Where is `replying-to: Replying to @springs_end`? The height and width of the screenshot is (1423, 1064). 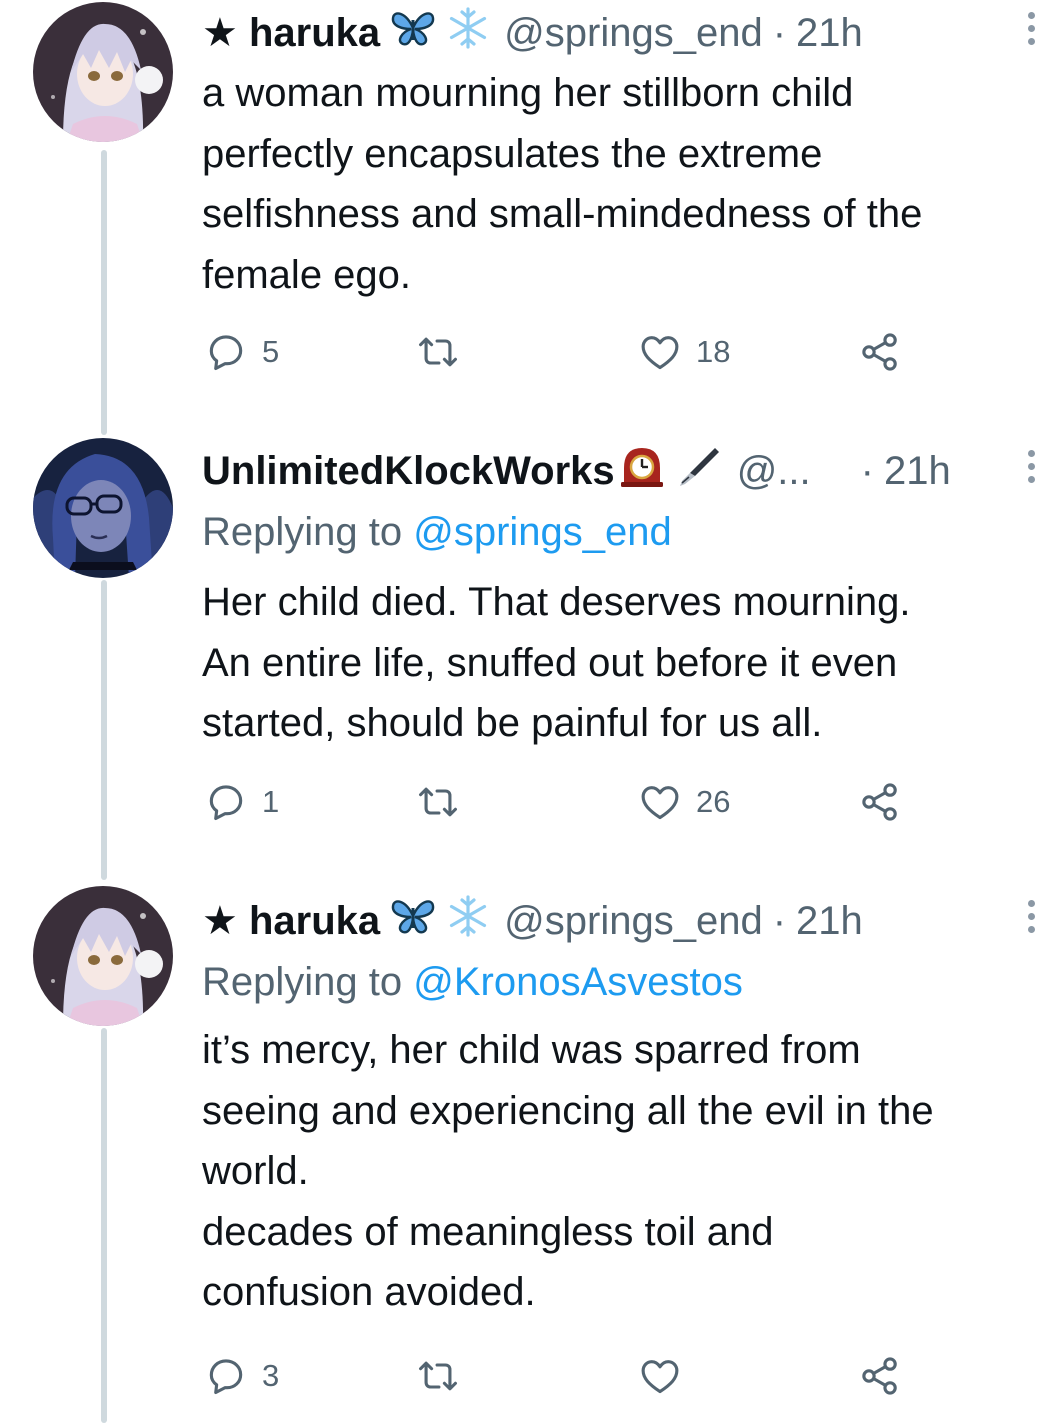 replying-to: Replying to @springs_end is located at coordinates (437, 532).